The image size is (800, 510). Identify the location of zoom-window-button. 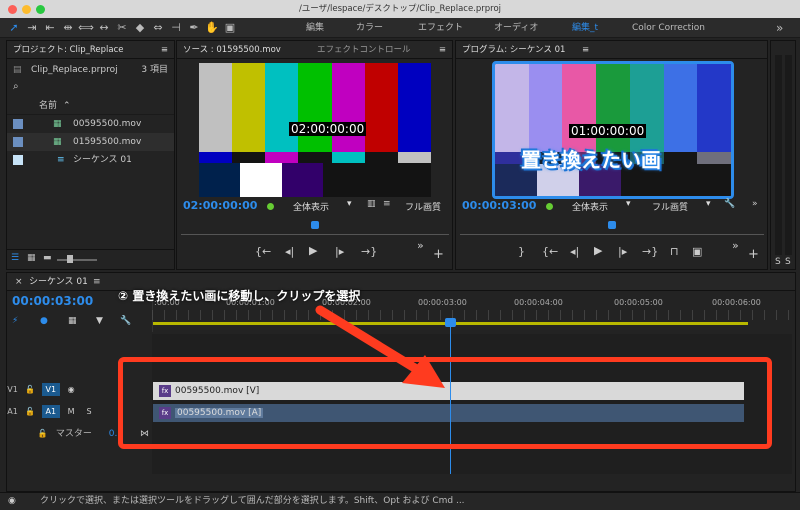
(40, 9).